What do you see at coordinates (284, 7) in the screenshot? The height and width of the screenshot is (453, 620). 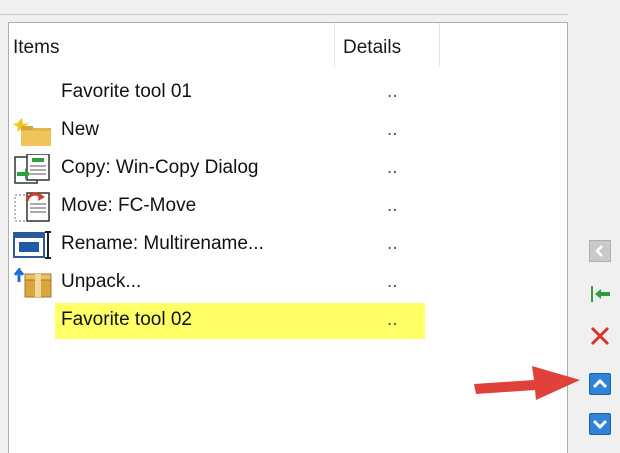 I see `top-strip` at bounding box center [284, 7].